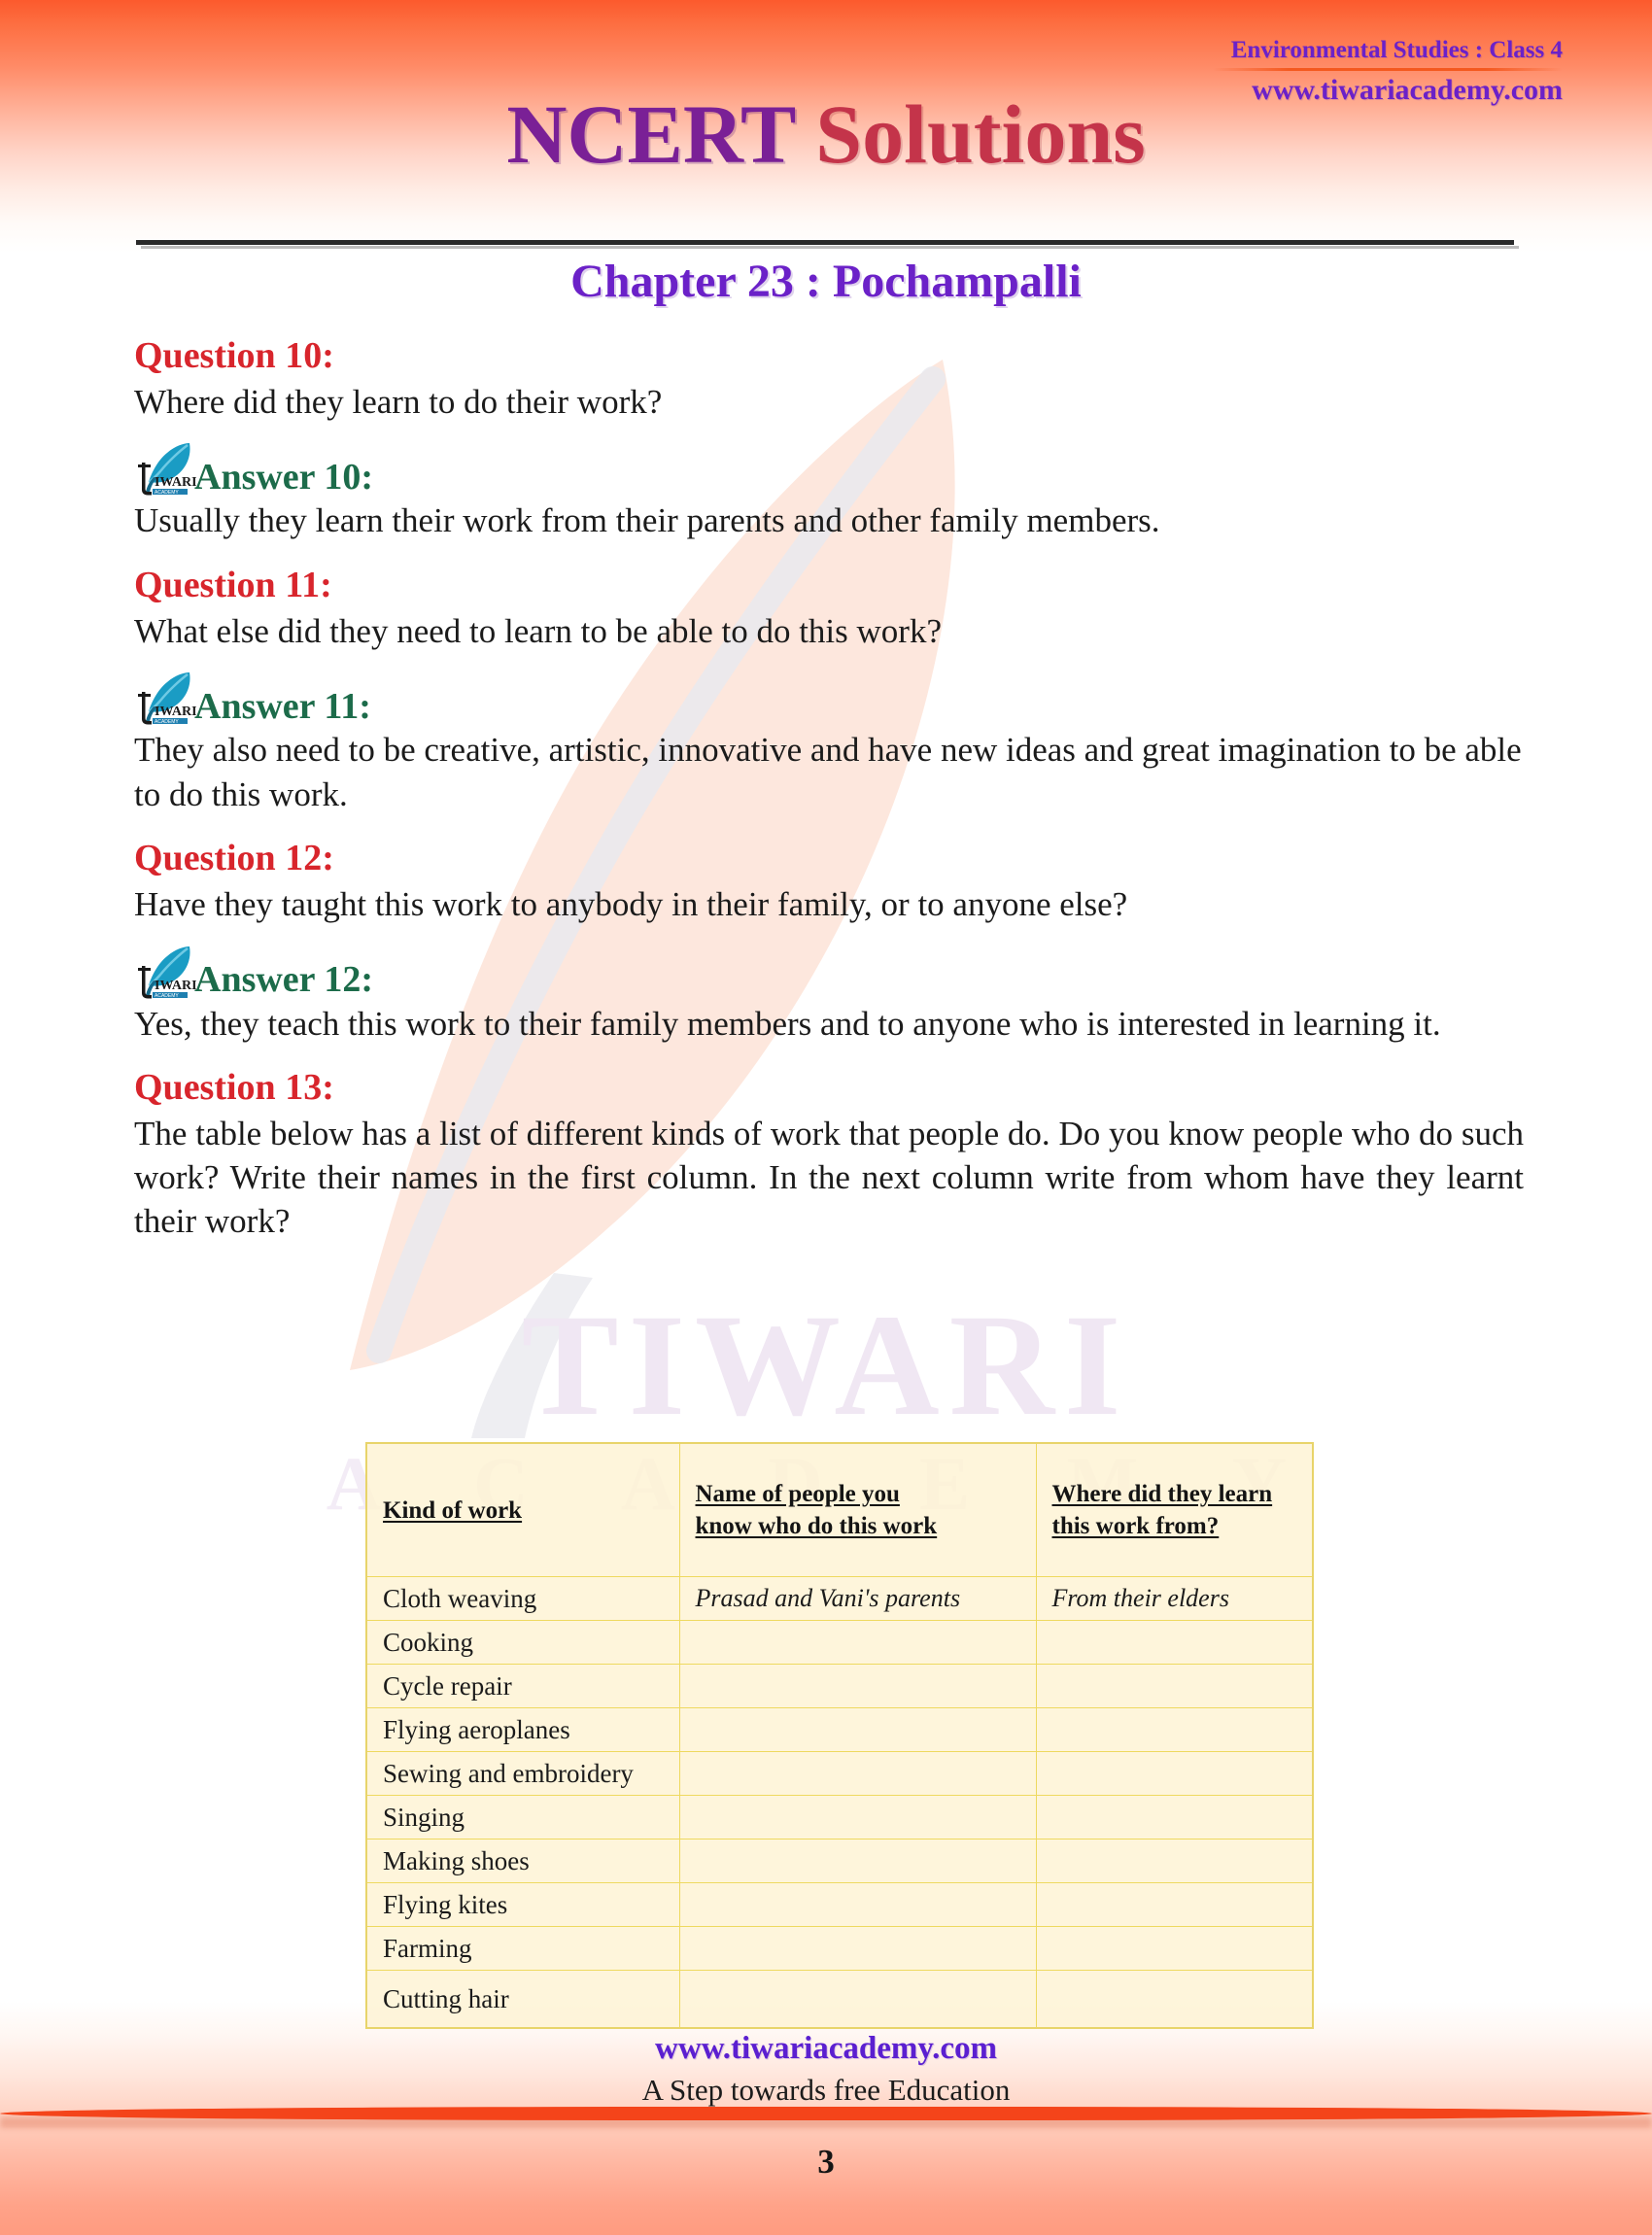 The height and width of the screenshot is (2235, 1652). I want to click on subject-class-label: Environmental Studies : Class 4, so click(1397, 50).